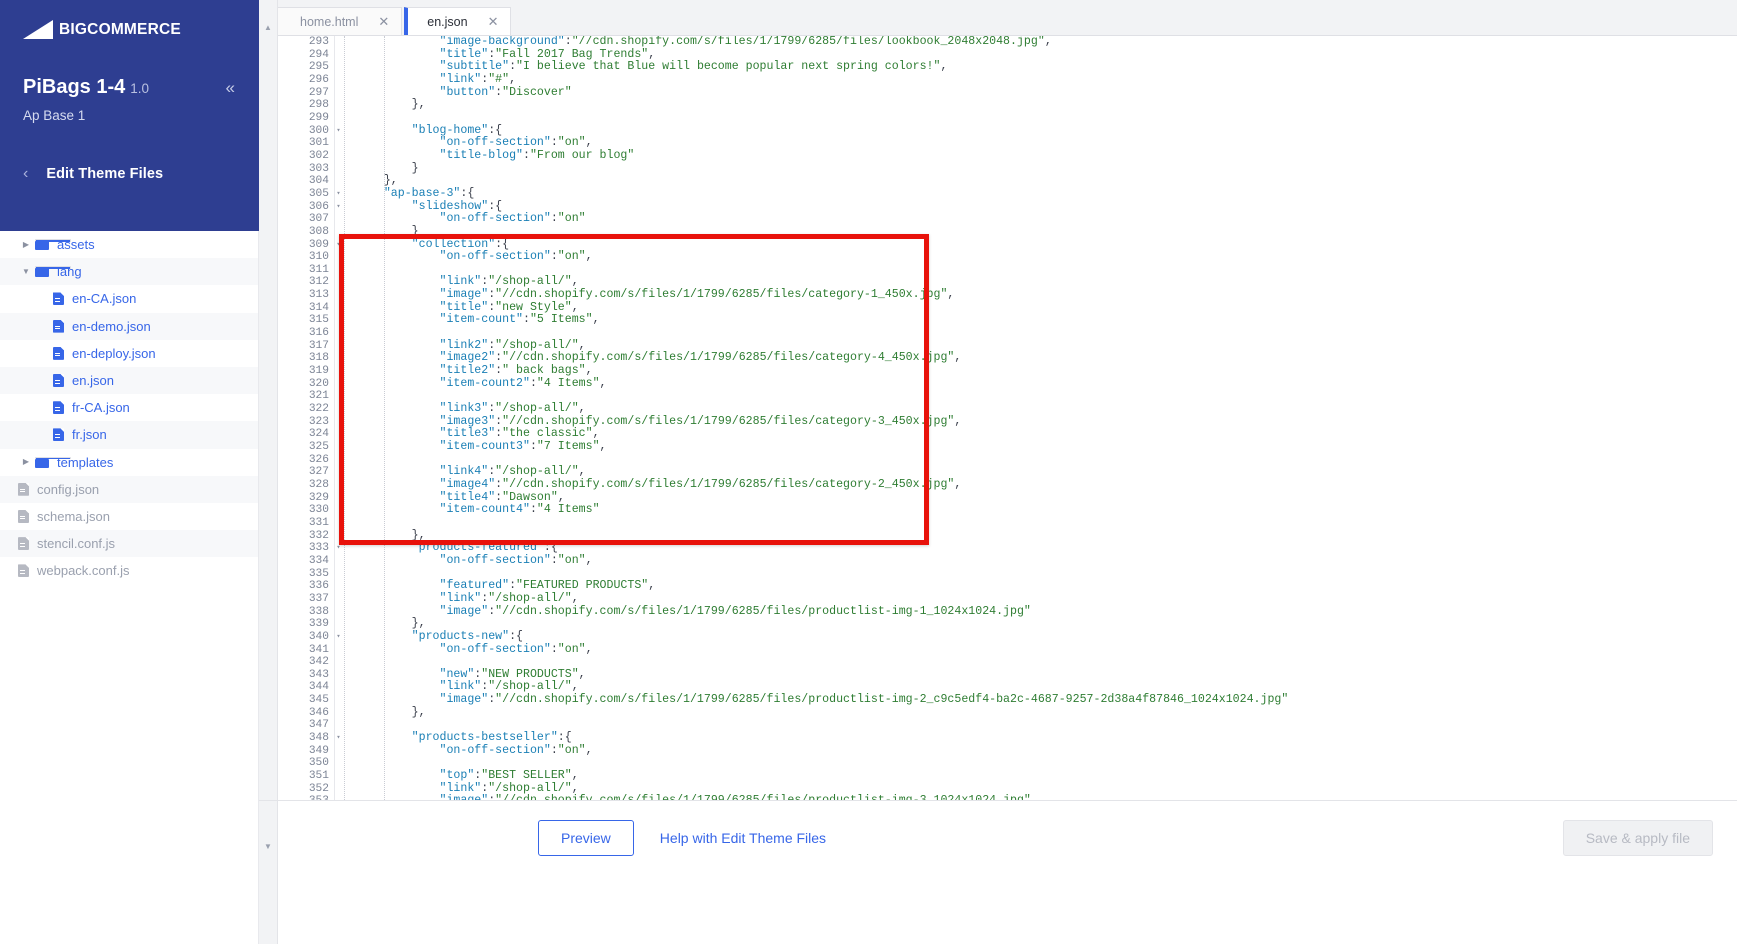 This screenshot has height=944, width=1737. Describe the element at coordinates (54, 115) in the screenshot. I see `theme-variation: Ap Base 1` at that location.